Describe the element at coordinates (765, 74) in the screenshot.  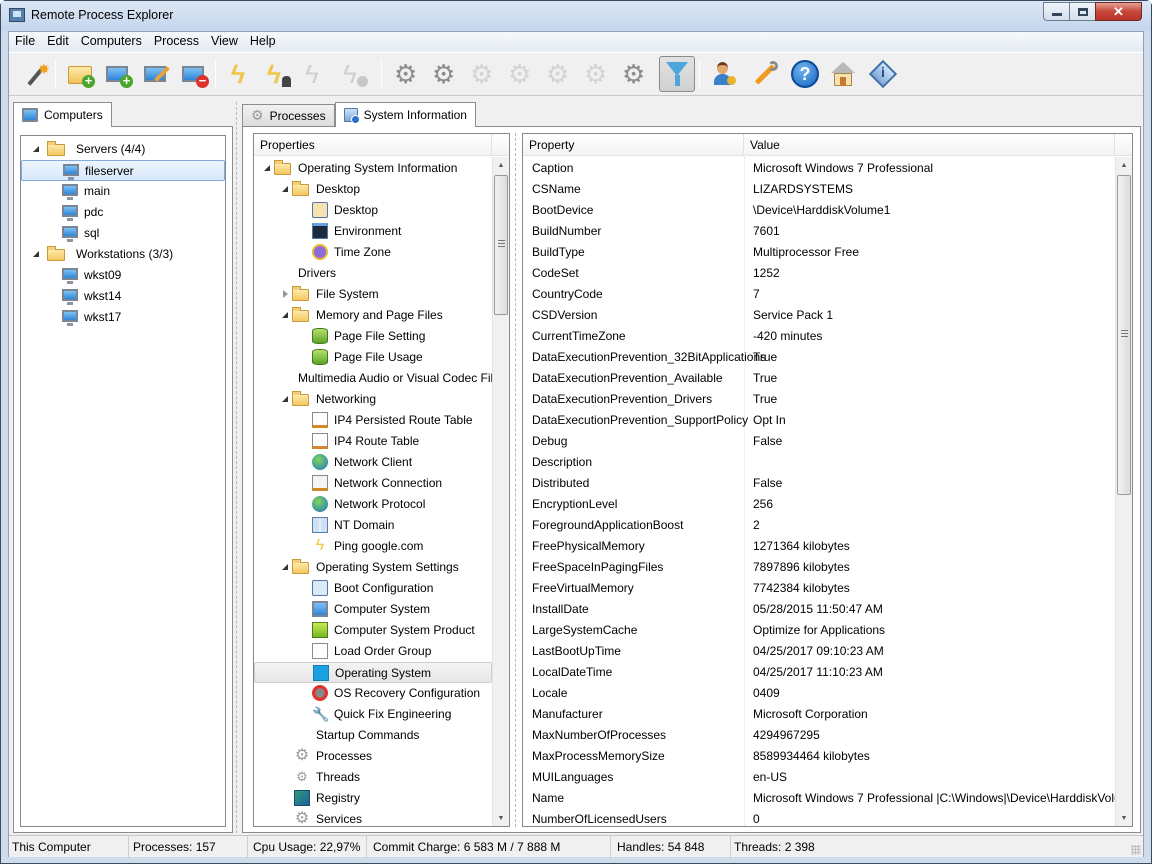
I see `wrench-button` at that location.